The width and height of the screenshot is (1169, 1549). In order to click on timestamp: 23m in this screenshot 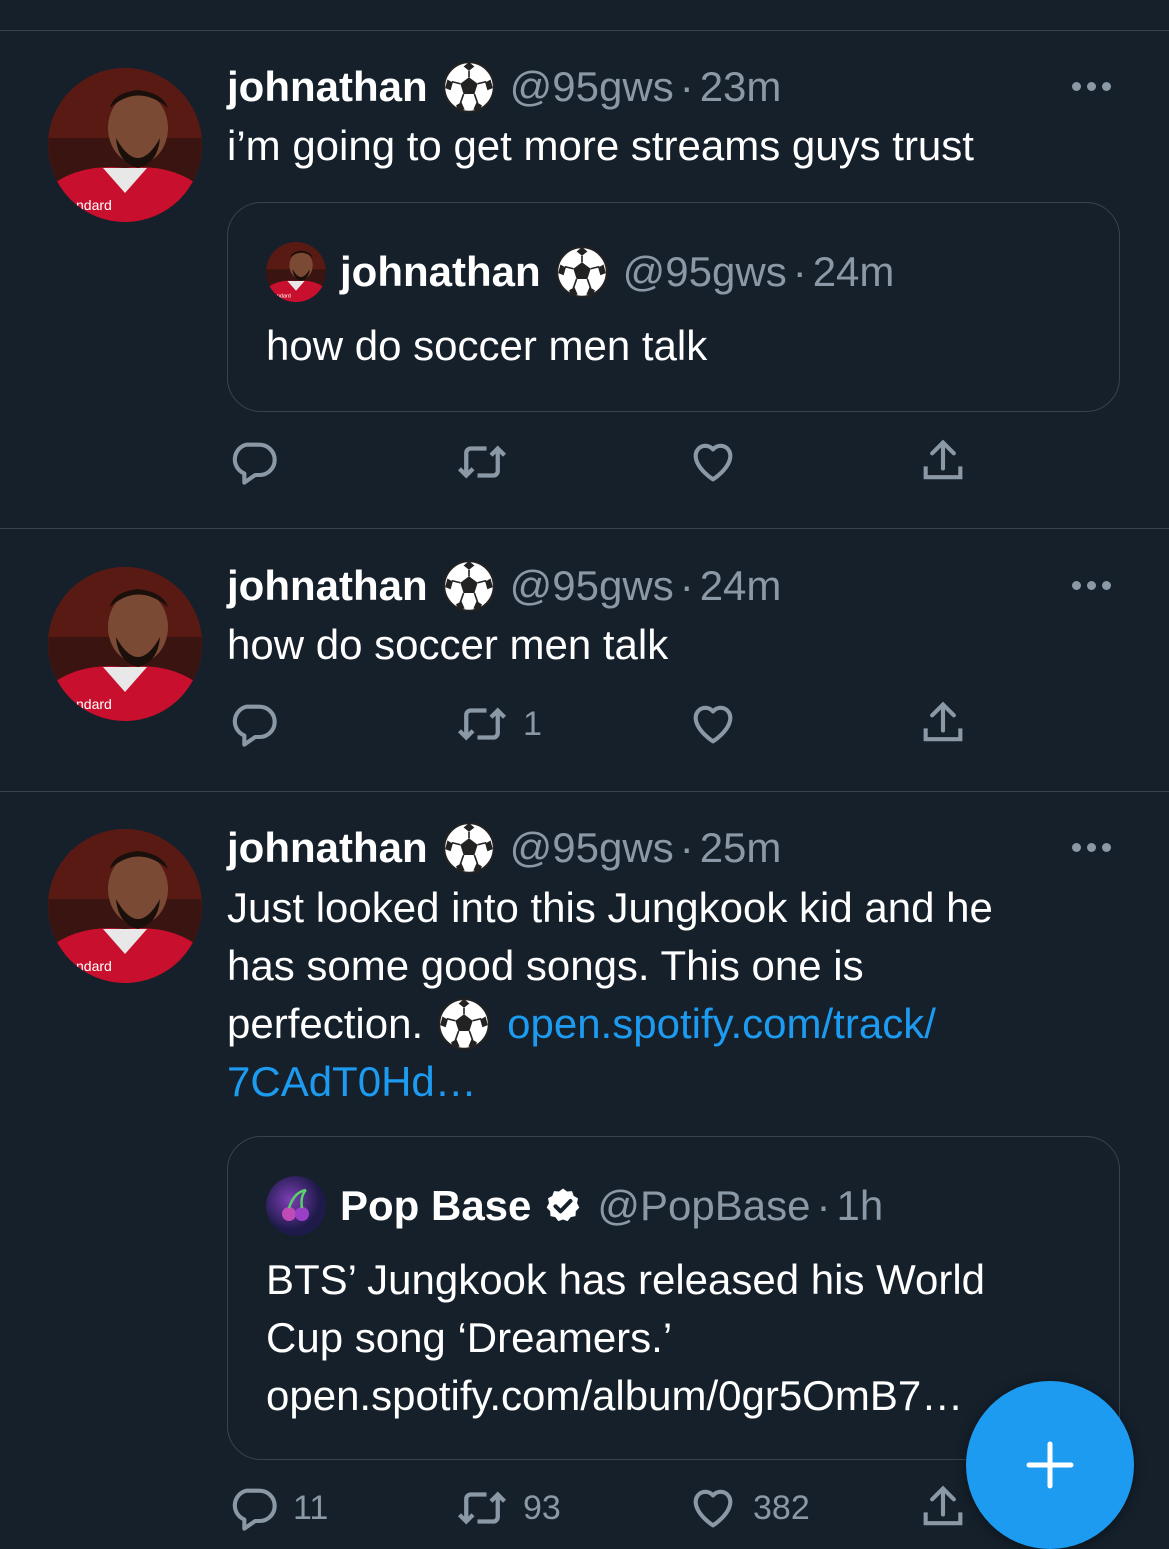, I will do `click(741, 87)`.